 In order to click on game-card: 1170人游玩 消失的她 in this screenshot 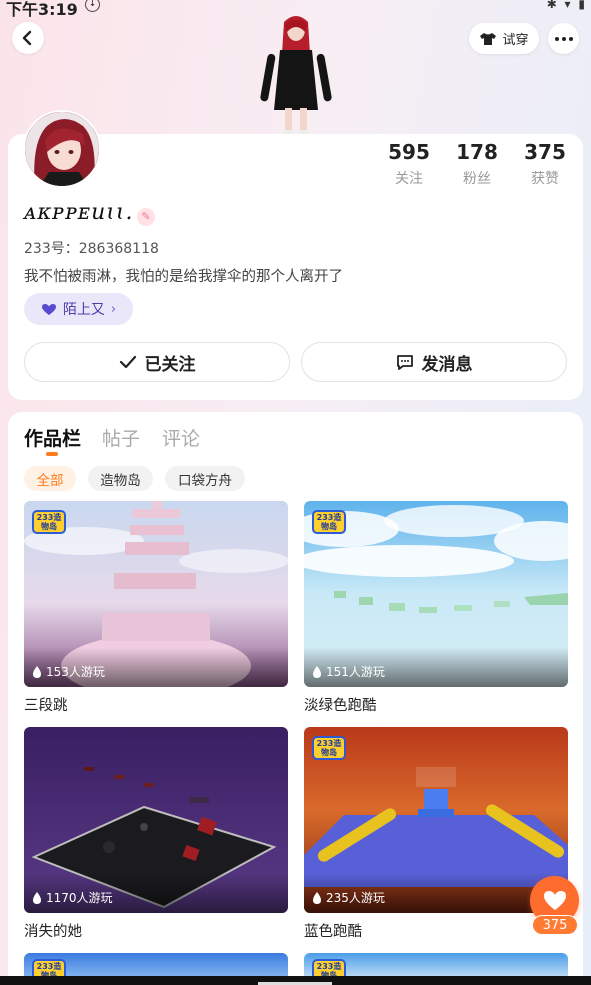, I will do `click(156, 834)`.